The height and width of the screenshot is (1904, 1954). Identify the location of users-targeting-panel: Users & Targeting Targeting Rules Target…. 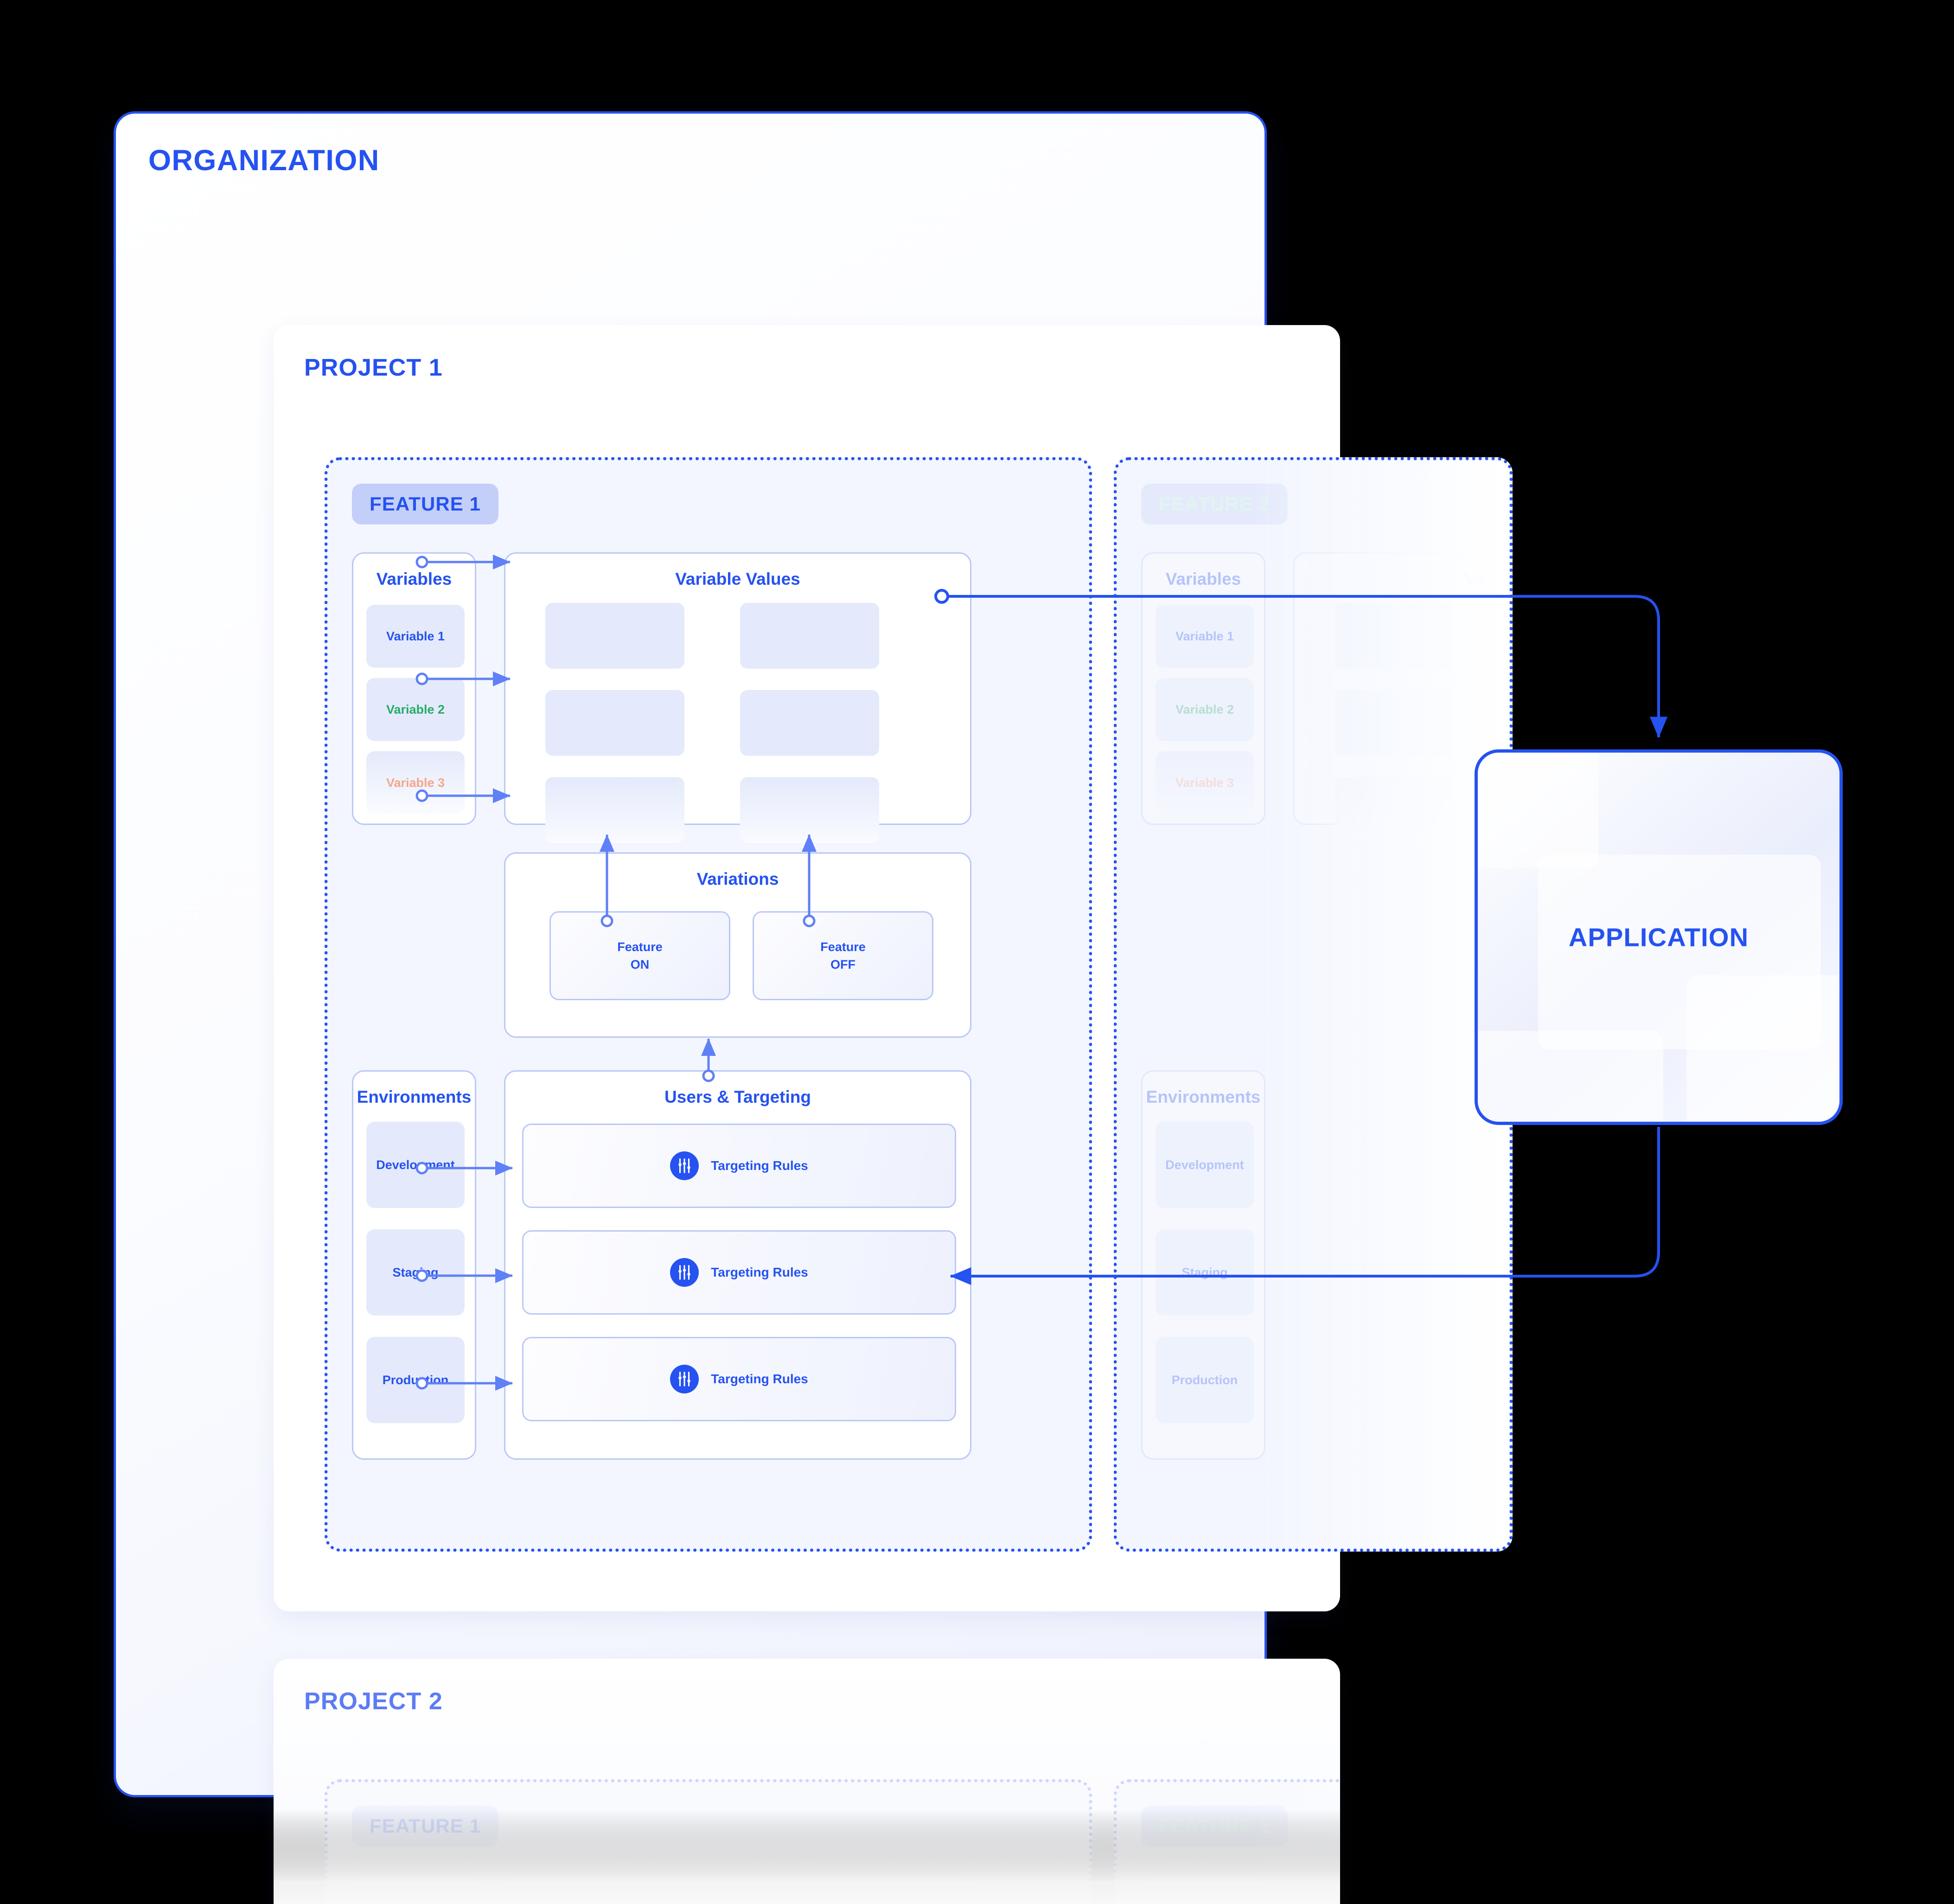
(737, 1265).